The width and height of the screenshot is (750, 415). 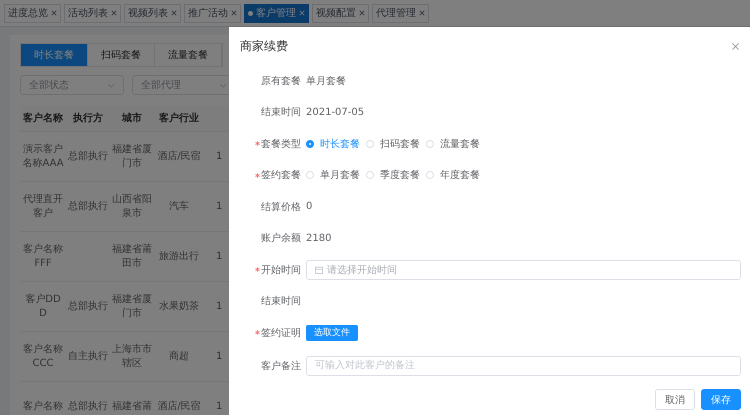 I want to click on drawer-title: 商家续费, so click(x=264, y=46).